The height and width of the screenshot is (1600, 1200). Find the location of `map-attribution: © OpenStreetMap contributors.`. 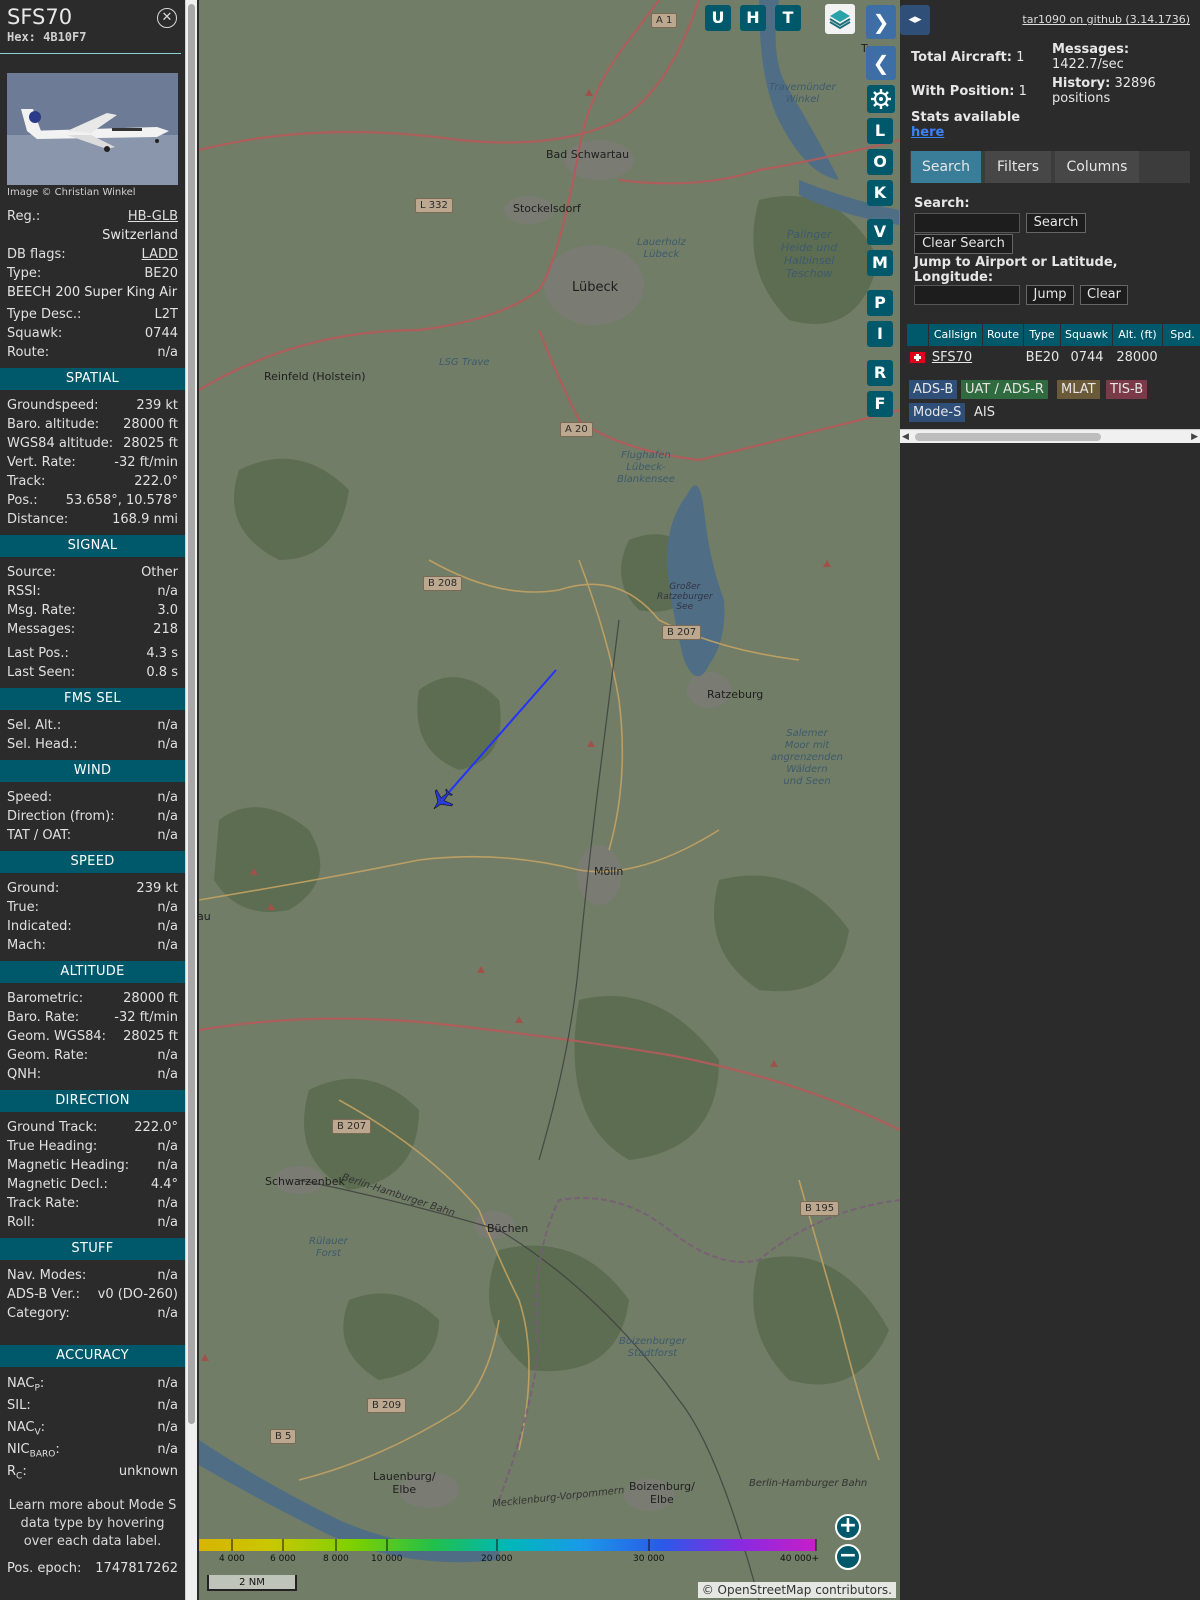

map-attribution: © OpenStreetMap contributors. is located at coordinates (796, 1590).